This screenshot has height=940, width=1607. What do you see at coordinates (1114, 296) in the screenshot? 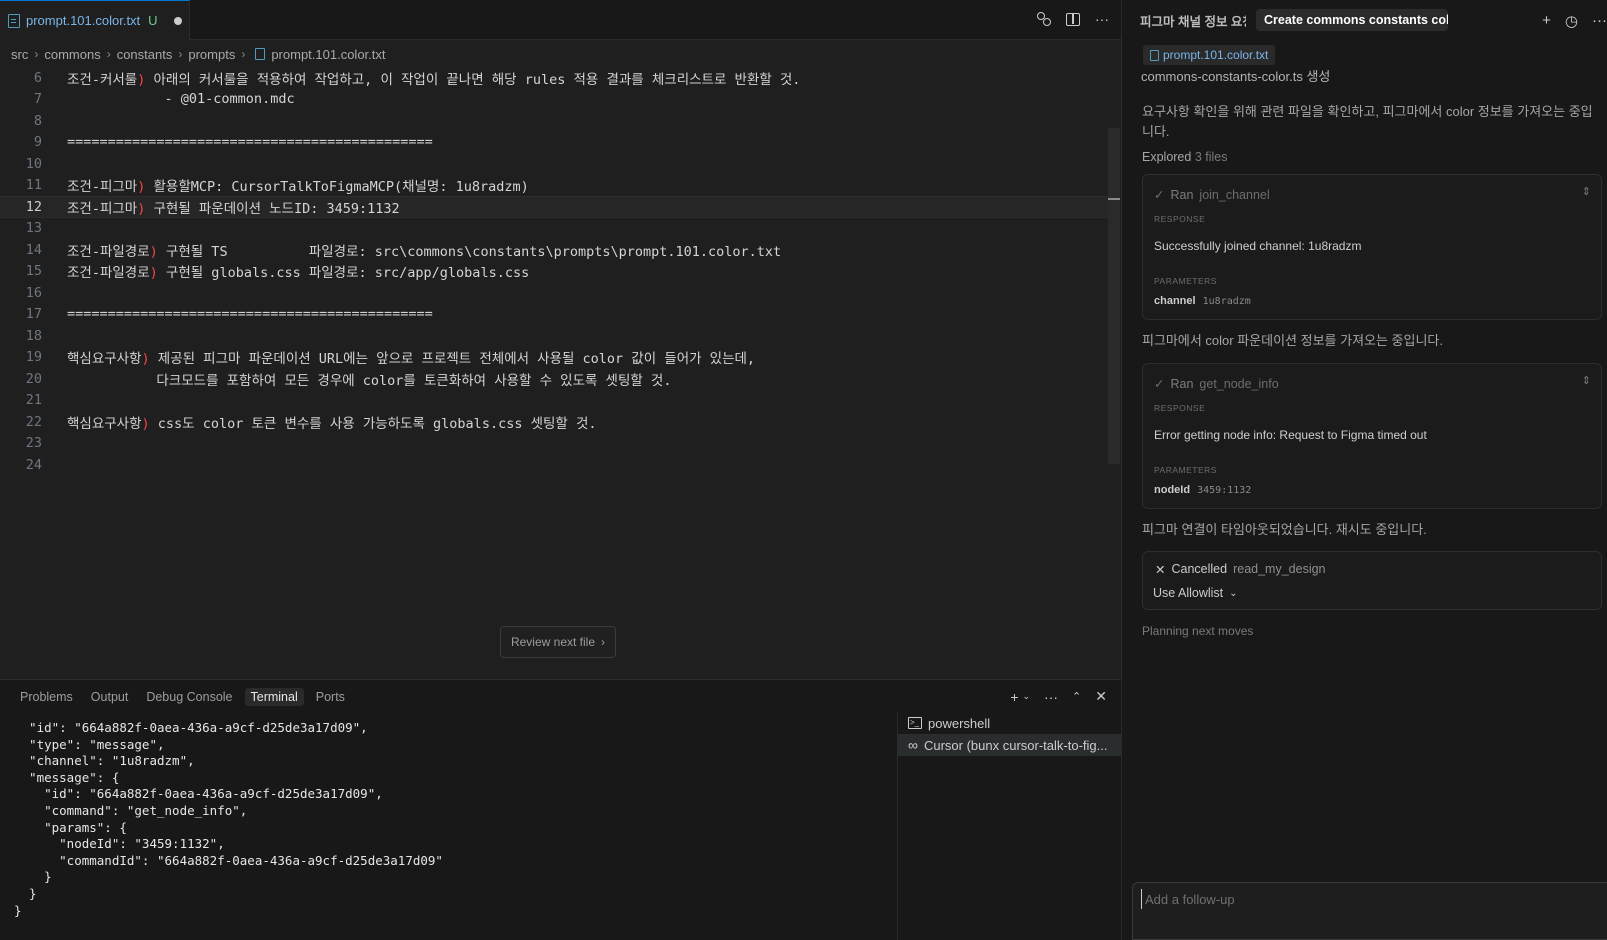
I see `editor-scrollbar` at bounding box center [1114, 296].